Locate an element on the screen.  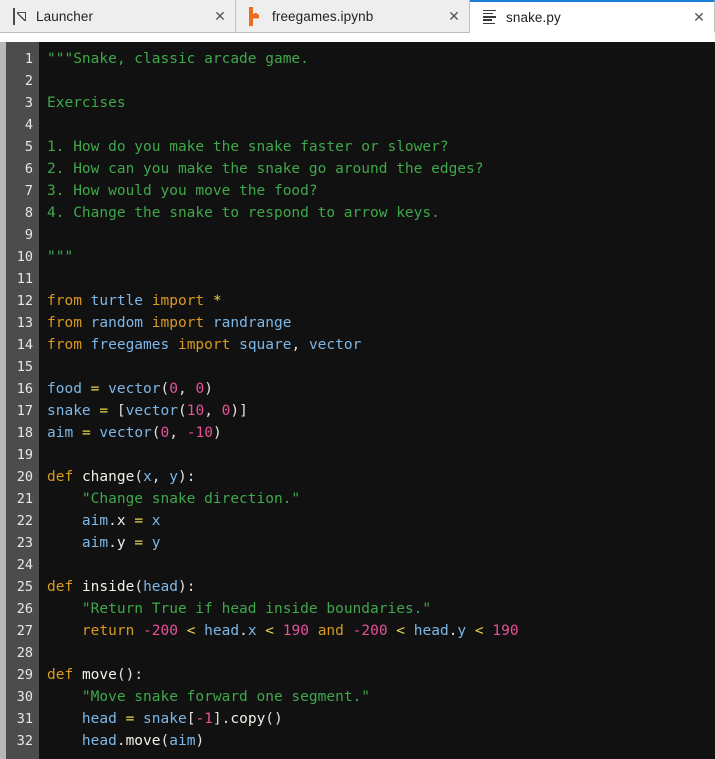
code-line: Exercises is located at coordinates (381, 103).